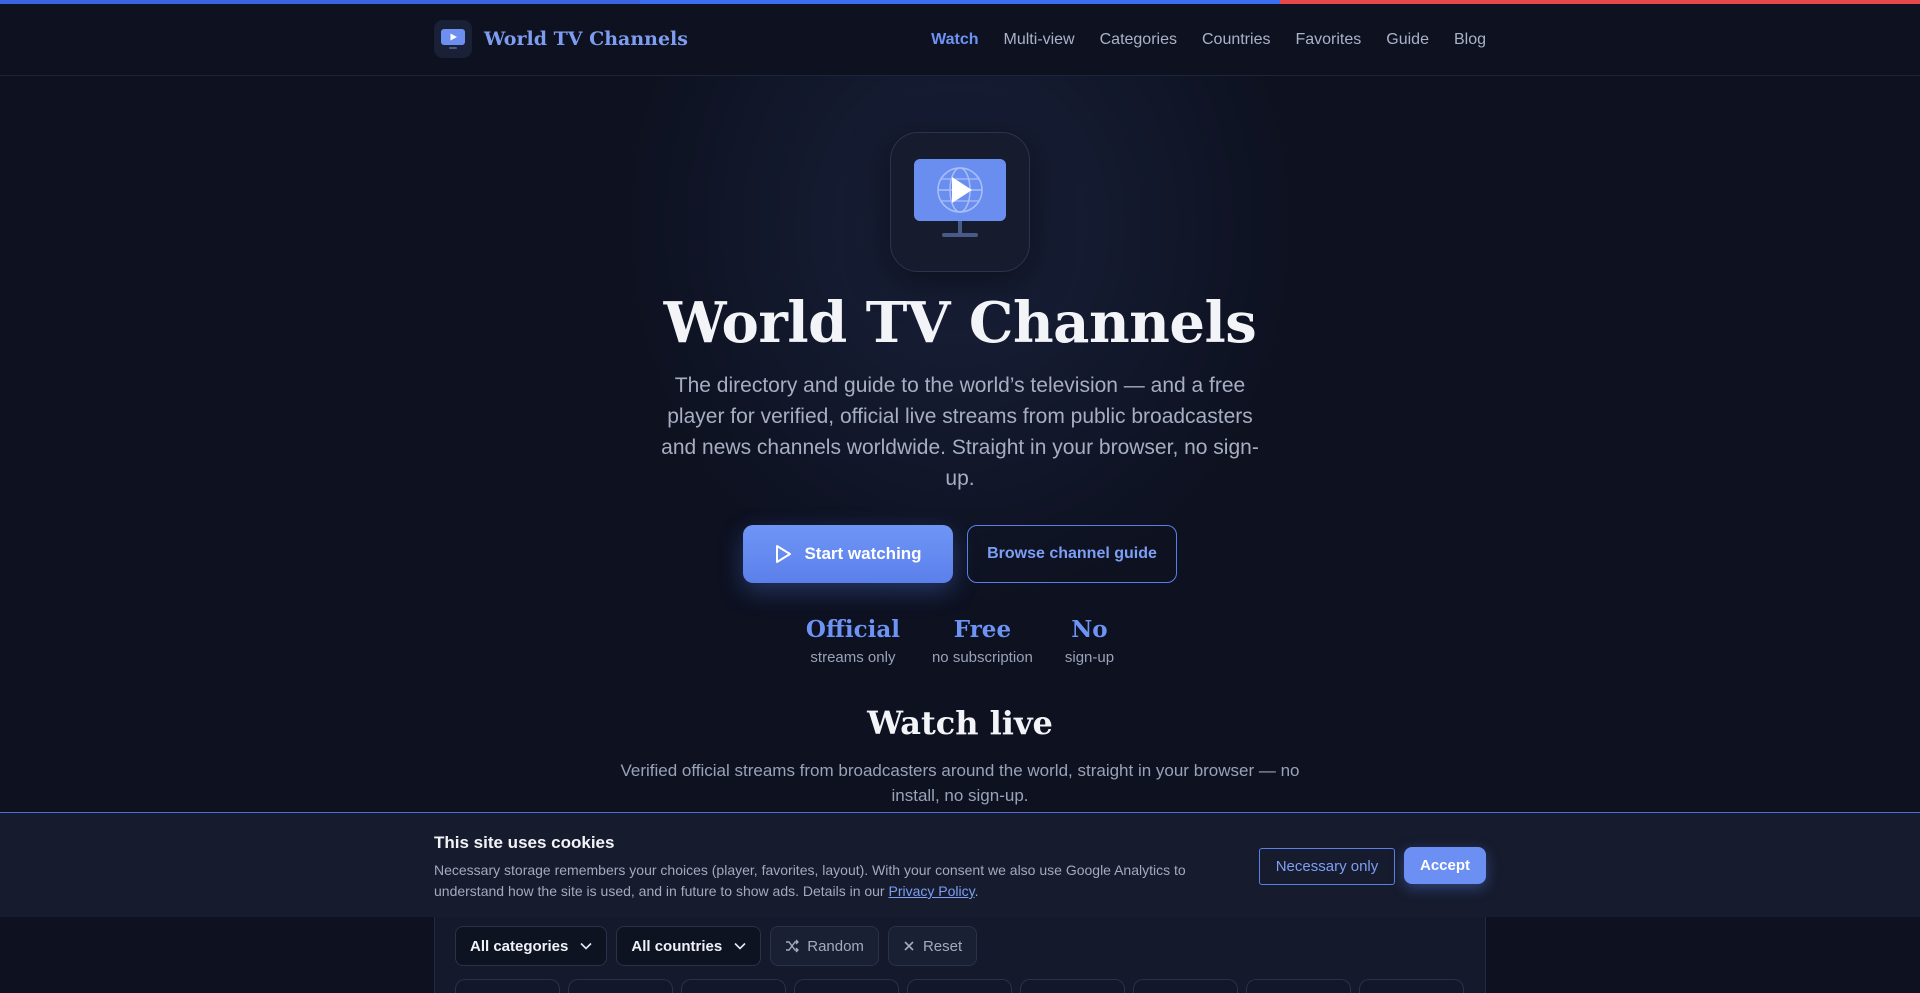  What do you see at coordinates (1138, 40) in the screenshot?
I see `nav-categories: Categories` at bounding box center [1138, 40].